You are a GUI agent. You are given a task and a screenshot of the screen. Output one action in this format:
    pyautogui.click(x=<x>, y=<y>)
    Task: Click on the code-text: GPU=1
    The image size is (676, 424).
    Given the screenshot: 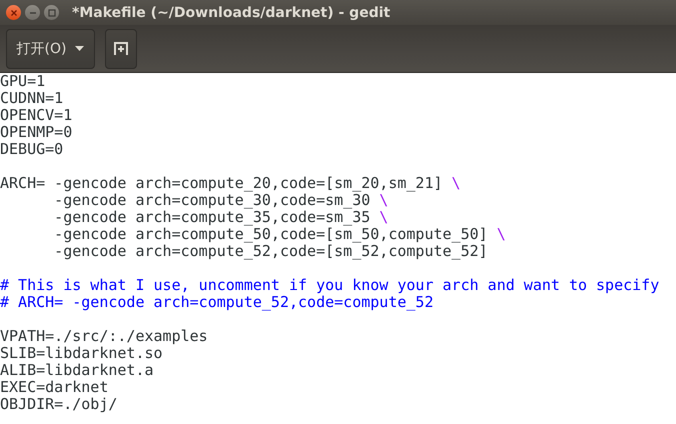 What is the action you would take?
    pyautogui.click(x=23, y=81)
    